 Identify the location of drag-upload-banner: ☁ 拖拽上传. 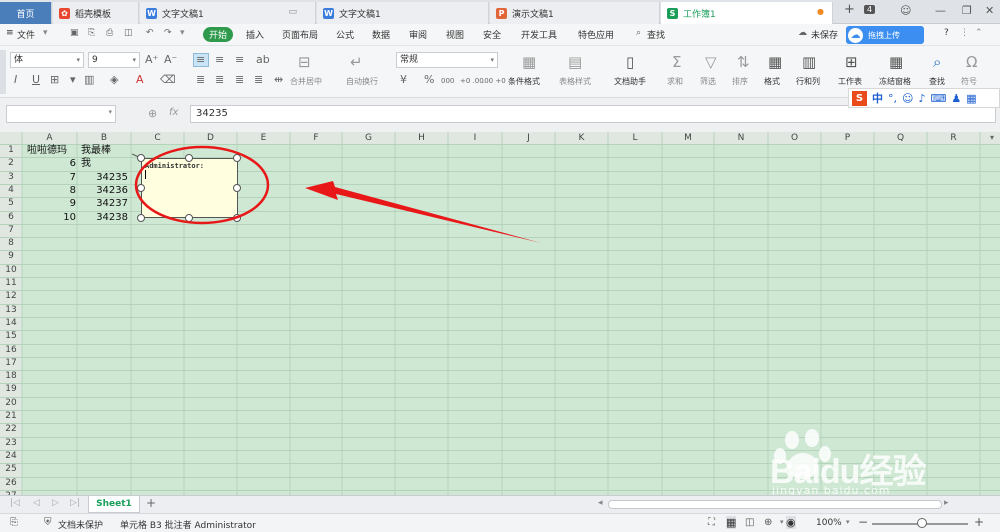
(885, 35).